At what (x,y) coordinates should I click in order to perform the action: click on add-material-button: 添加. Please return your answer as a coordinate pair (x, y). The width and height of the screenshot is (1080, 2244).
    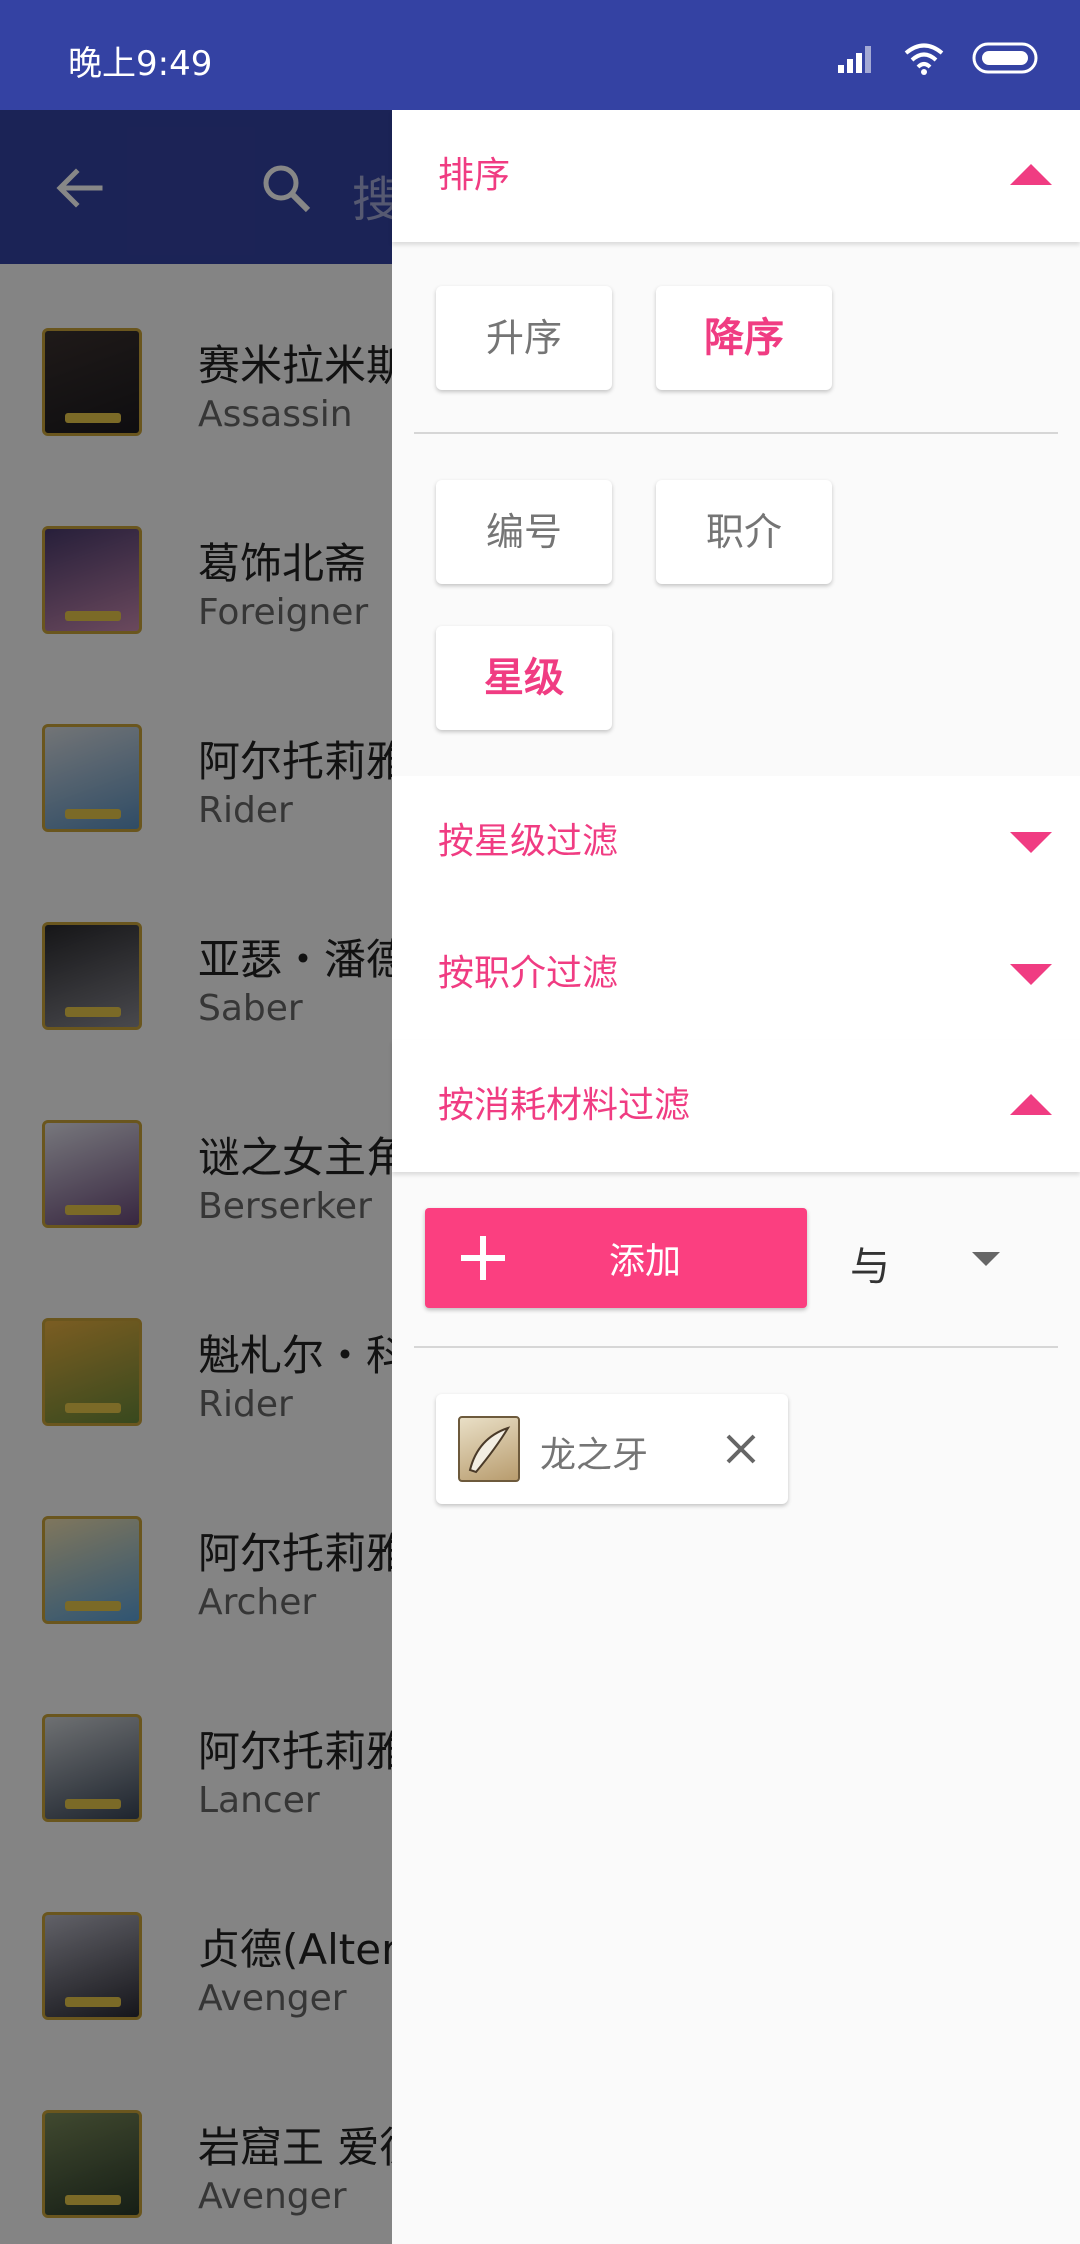
    Looking at the image, I should click on (616, 1258).